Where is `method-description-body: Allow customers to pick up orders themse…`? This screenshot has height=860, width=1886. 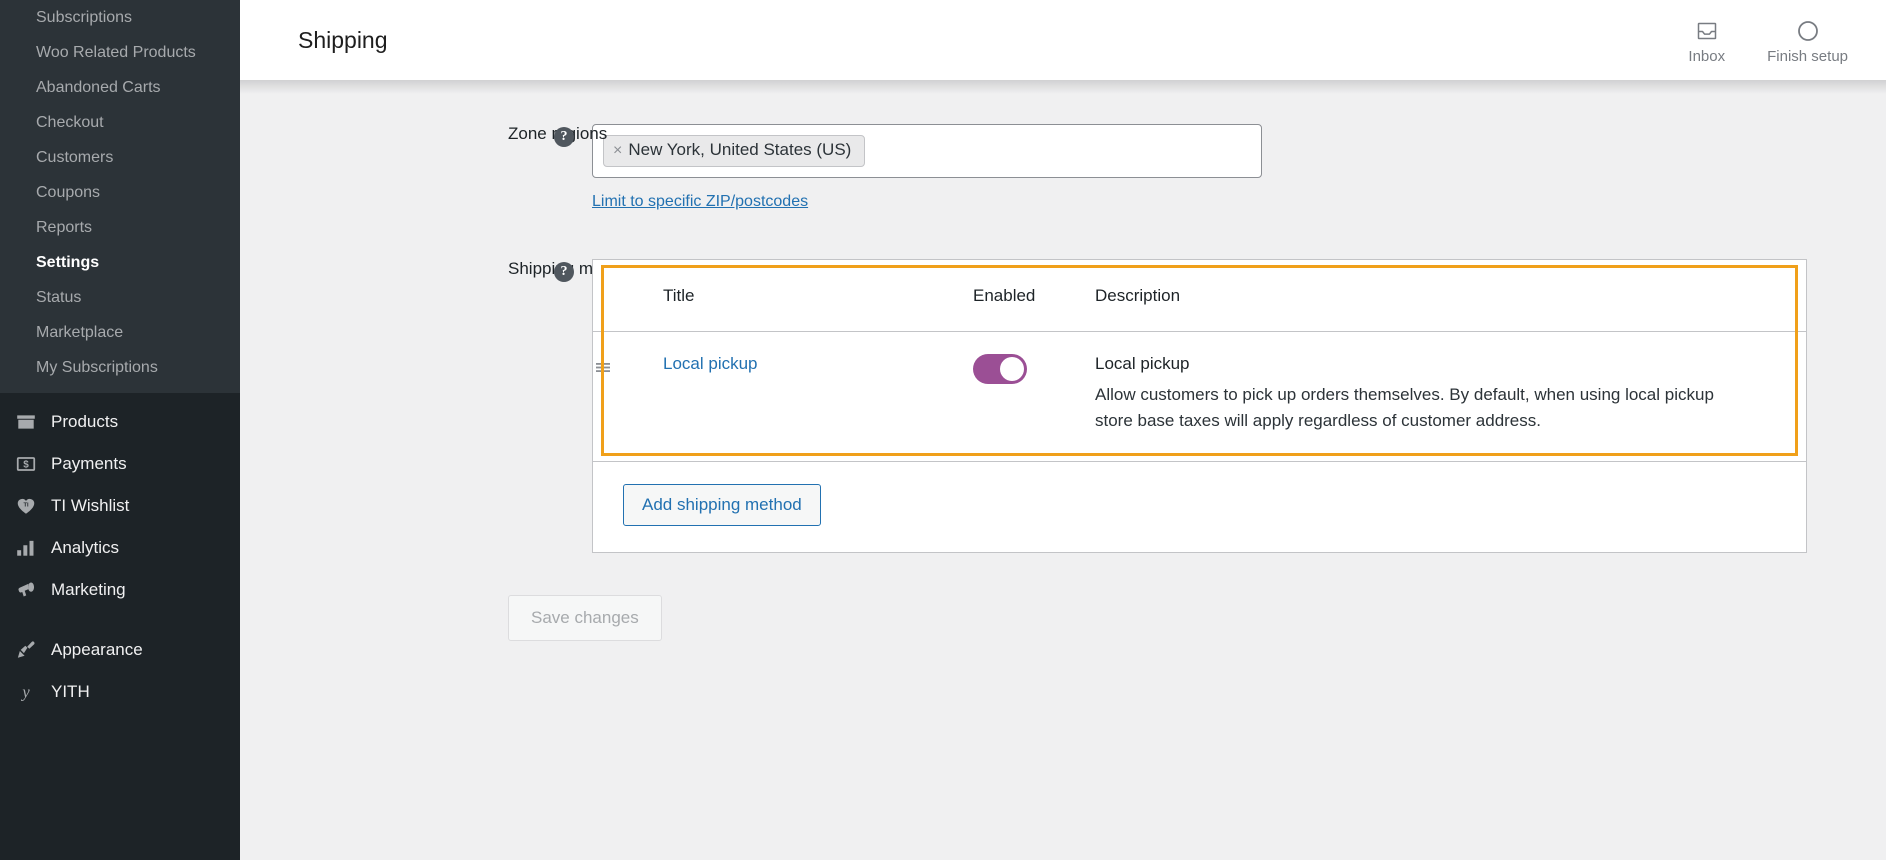 method-description-body: Allow customers to pick up orders themse… is located at coordinates (1404, 408).